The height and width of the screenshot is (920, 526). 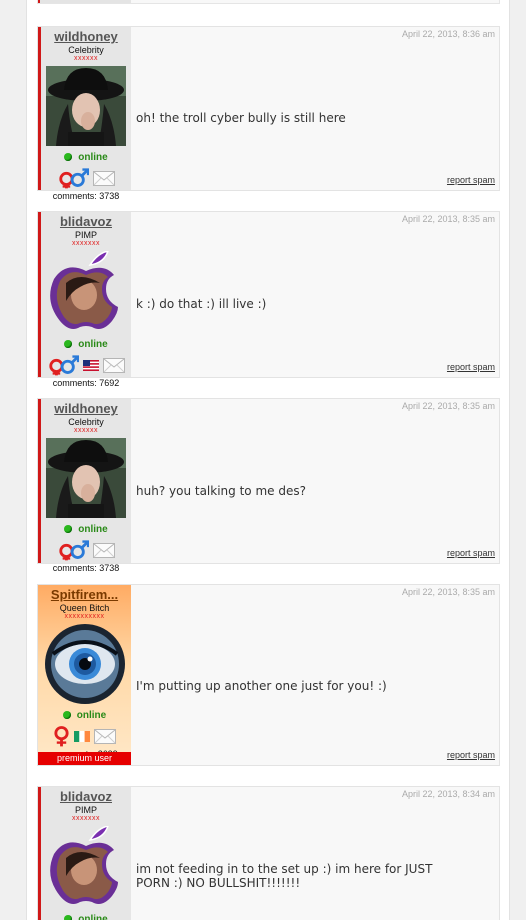 What do you see at coordinates (201, 304) in the screenshot?
I see `post-message: k :) do that :) ill live :)` at bounding box center [201, 304].